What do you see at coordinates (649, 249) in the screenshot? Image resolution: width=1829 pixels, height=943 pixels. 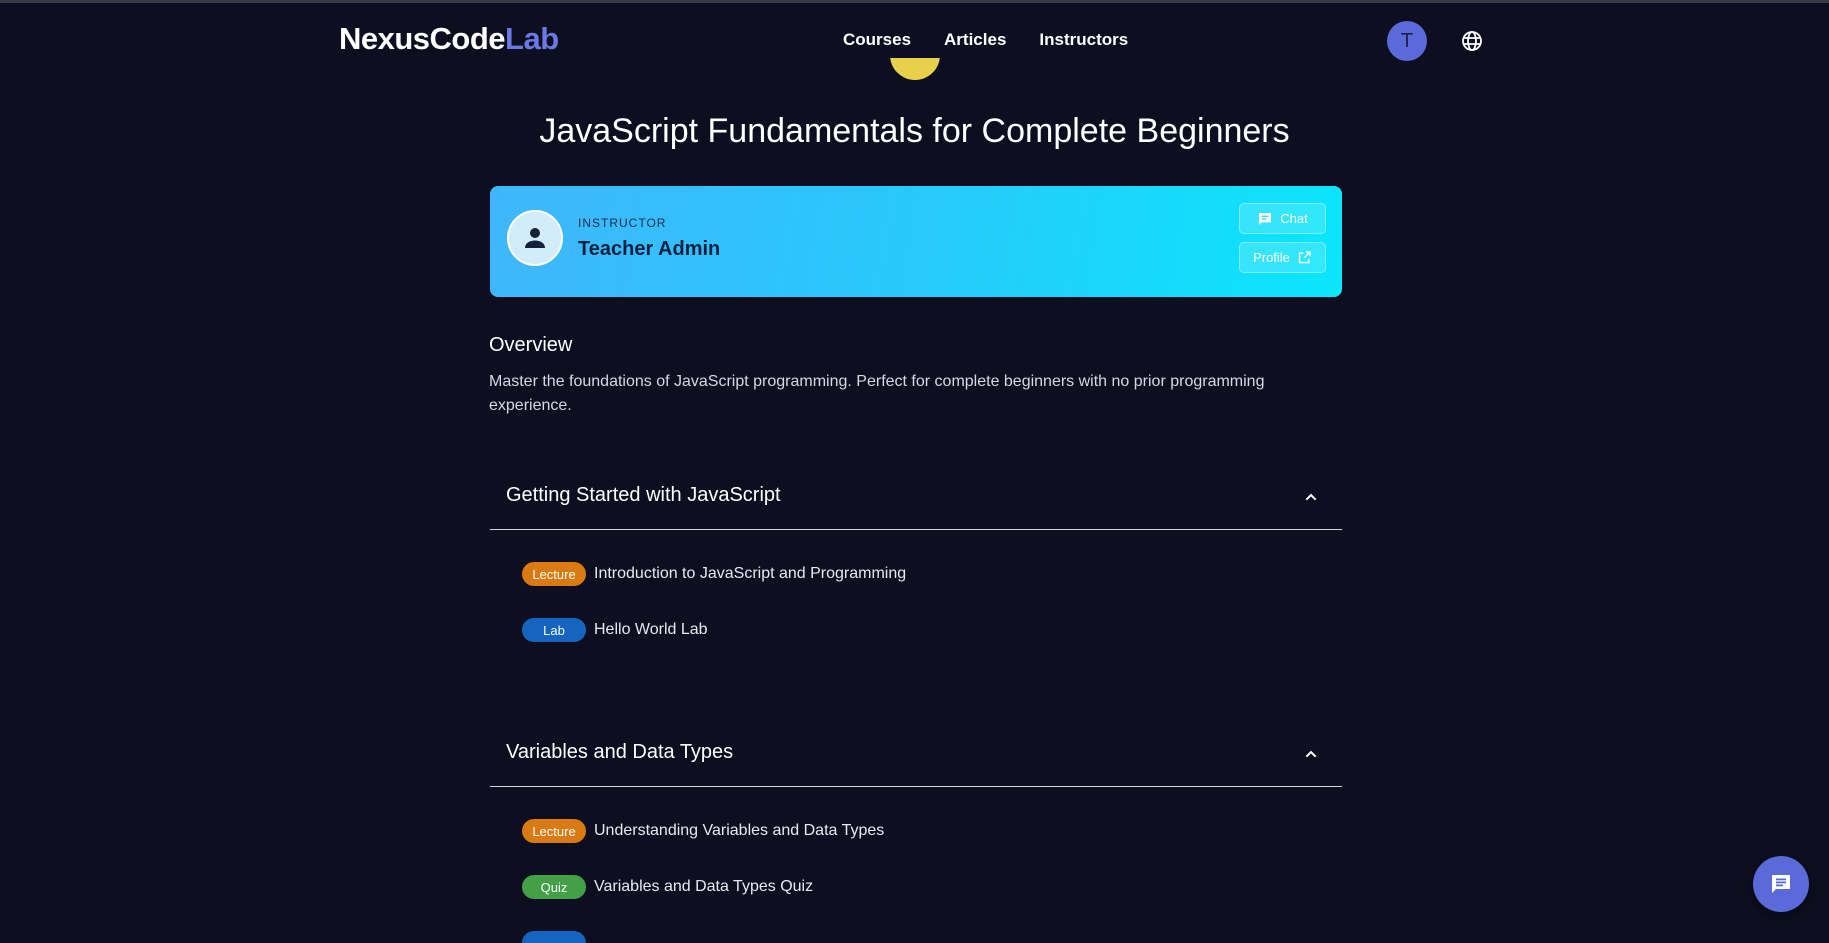 I see `instructor-name: Teacher Admin` at bounding box center [649, 249].